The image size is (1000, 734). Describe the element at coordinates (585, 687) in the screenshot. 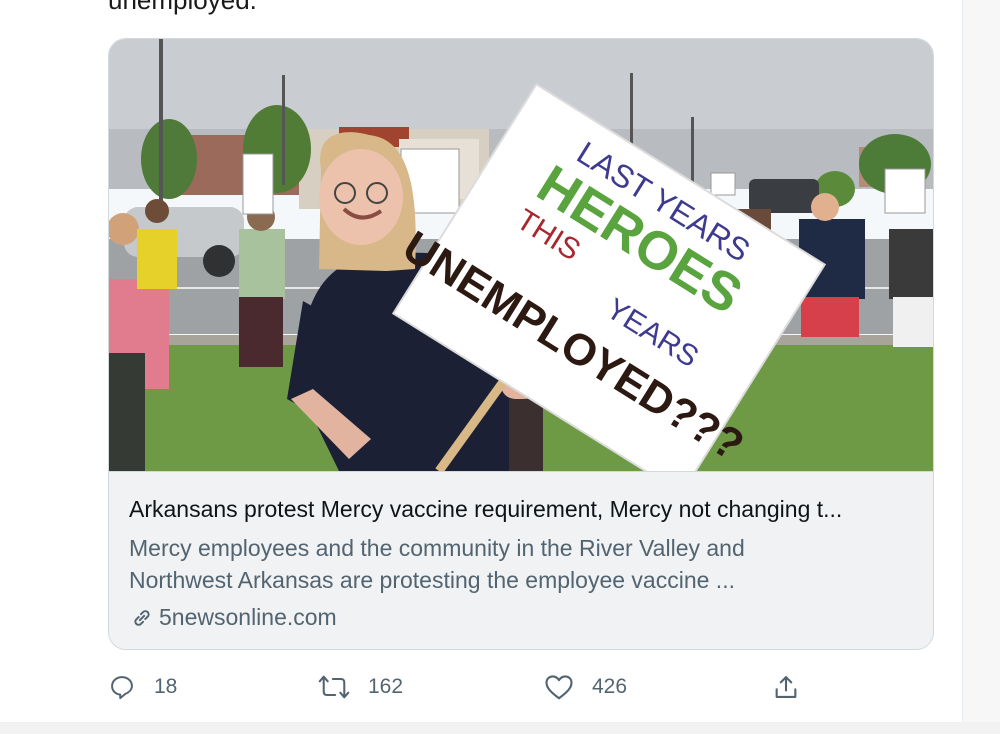

I see `like-button: 426` at that location.